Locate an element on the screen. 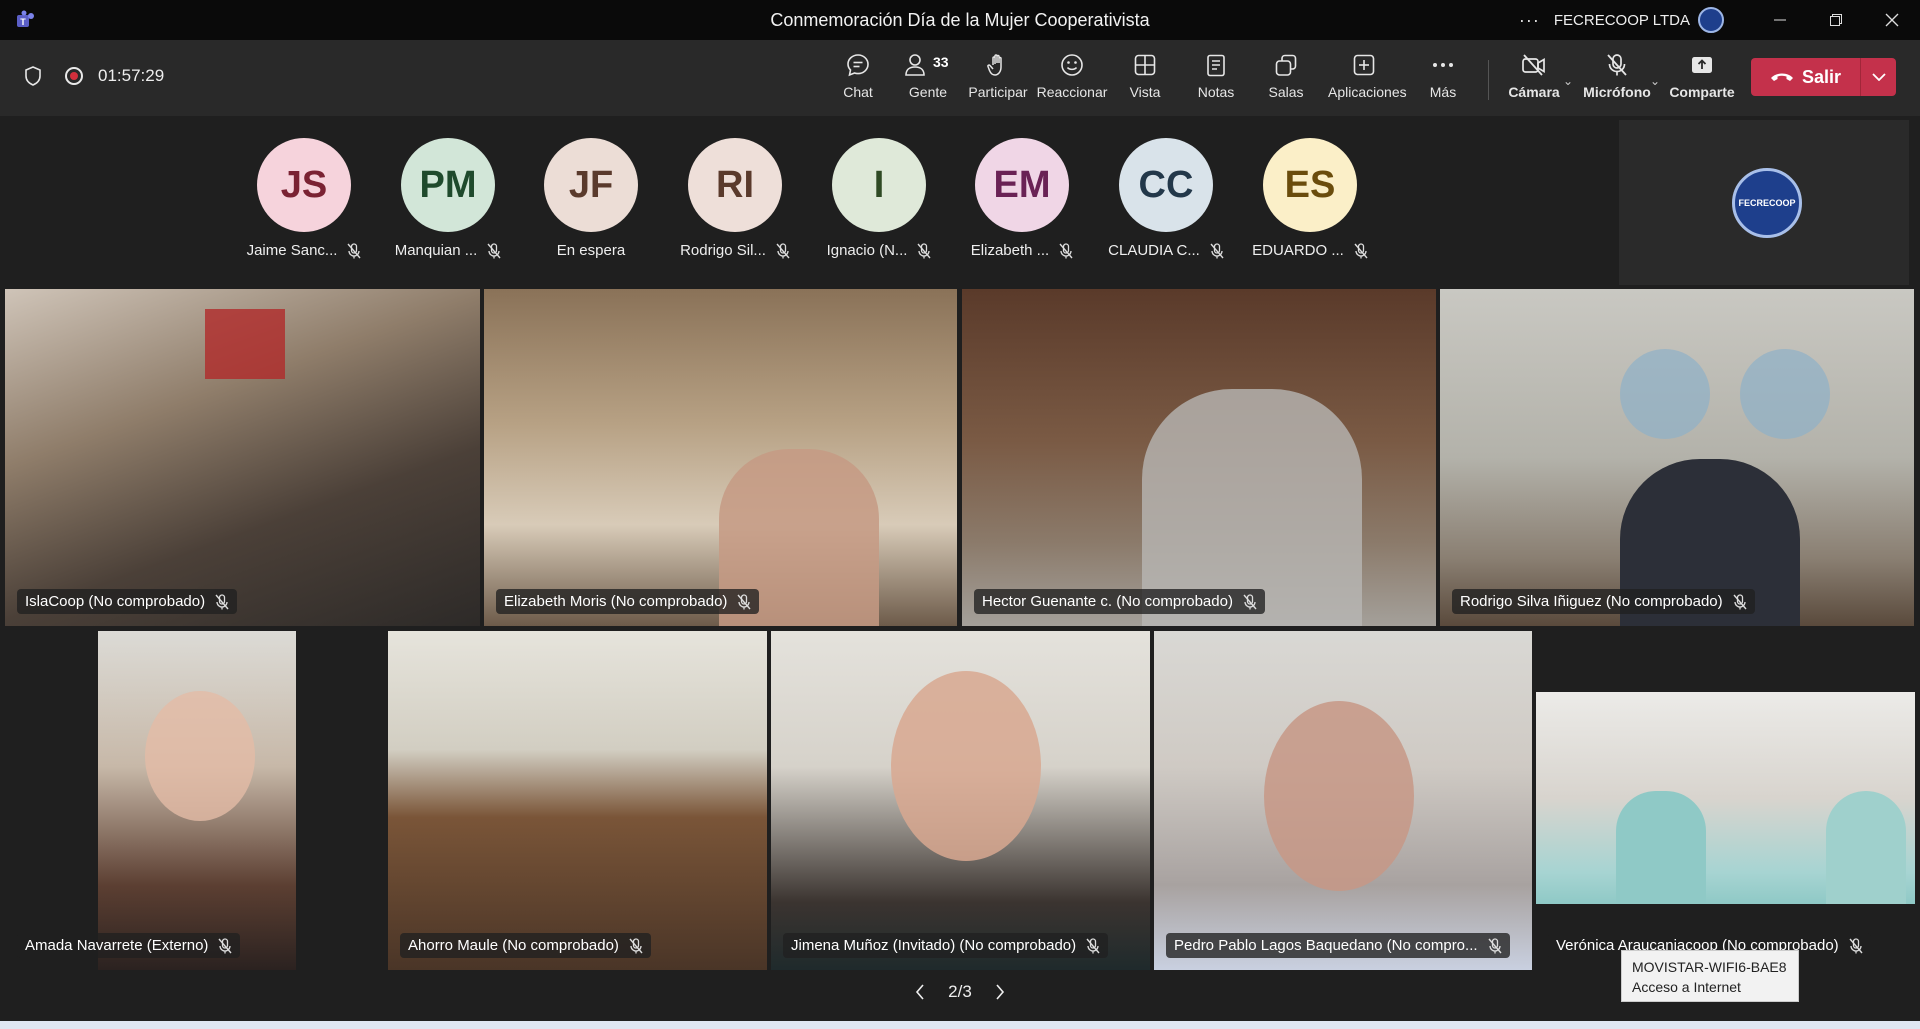 The image size is (1920, 1029). org-name: FECRECOOP LTDA is located at coordinates (1622, 20).